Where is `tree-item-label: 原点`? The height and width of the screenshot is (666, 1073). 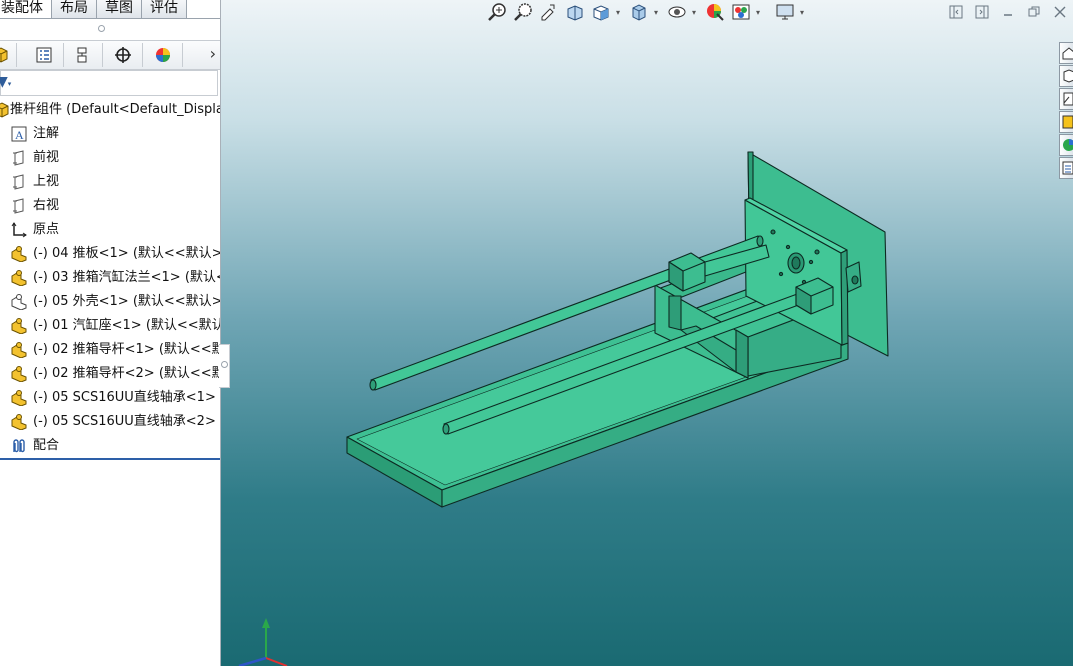
tree-item-label: 原点 is located at coordinates (46, 229).